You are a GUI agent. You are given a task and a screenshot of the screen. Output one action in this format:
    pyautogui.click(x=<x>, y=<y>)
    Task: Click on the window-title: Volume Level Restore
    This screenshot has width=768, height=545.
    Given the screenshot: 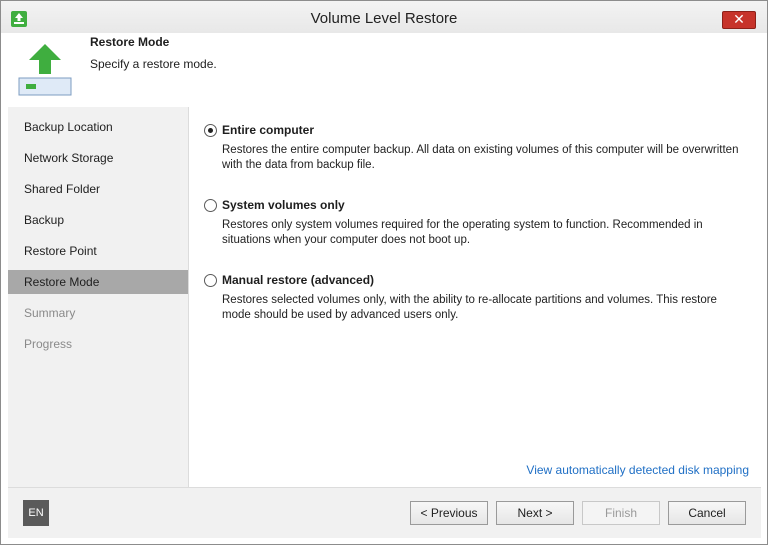 What is the action you would take?
    pyautogui.click(x=384, y=18)
    